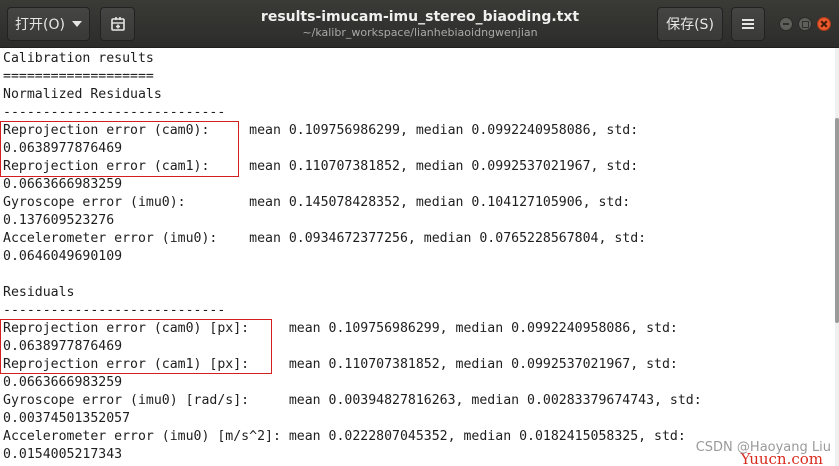  I want to click on save-button-label: 保存(S), so click(690, 25).